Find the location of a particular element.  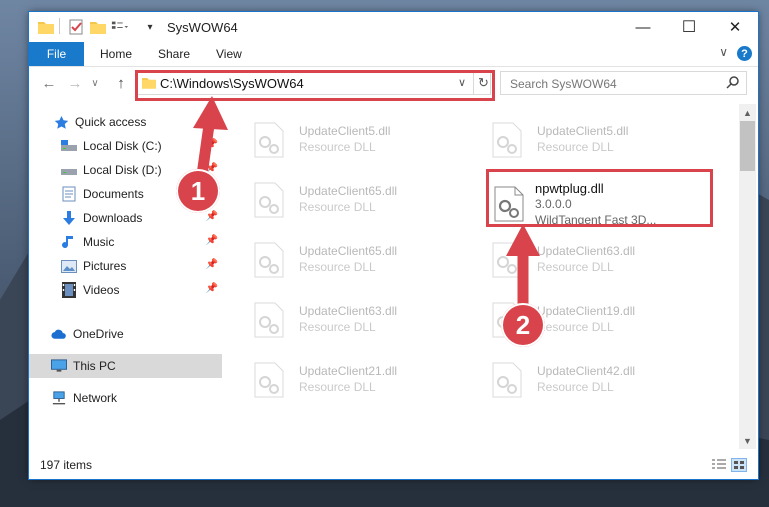

sidebar-item-local-disk-c: Local Disk (C:) 📌 is located at coordinates (125, 146).